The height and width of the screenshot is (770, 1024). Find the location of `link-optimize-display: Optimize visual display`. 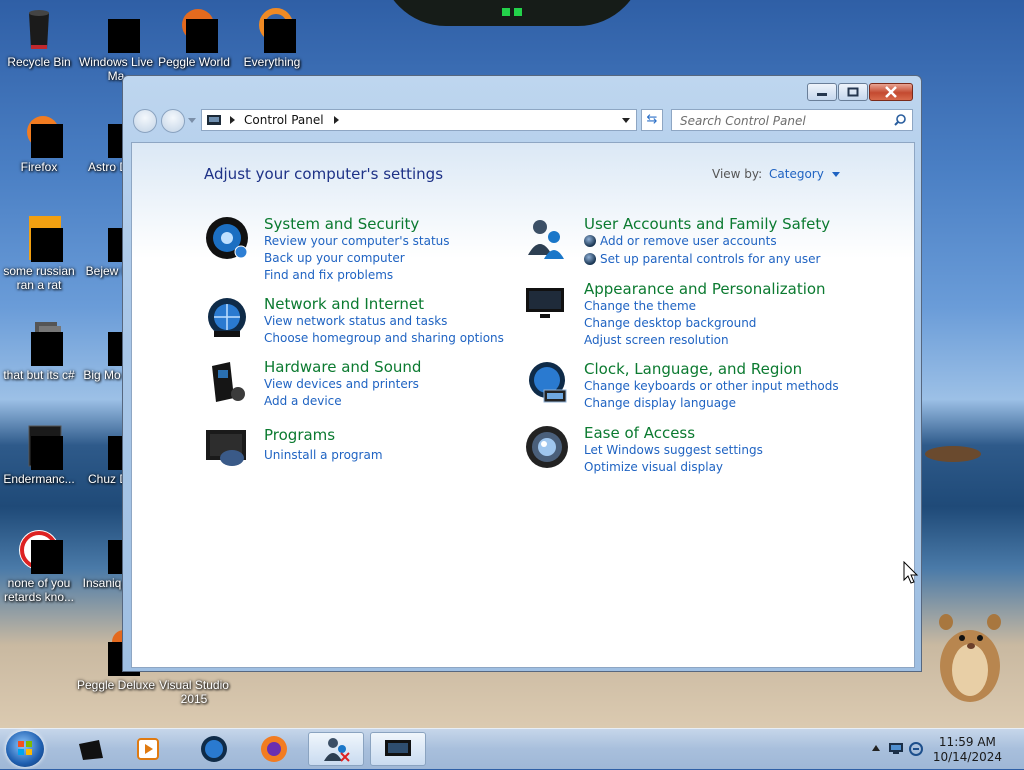

link-optimize-display: Optimize visual display is located at coordinates (653, 467).